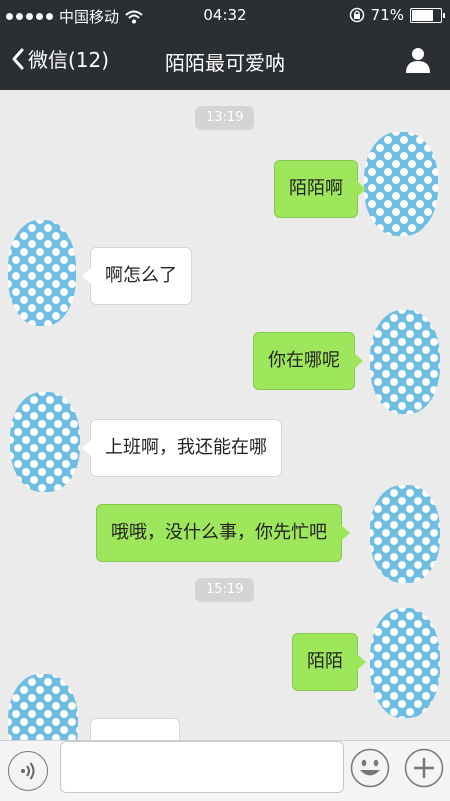  What do you see at coordinates (137, 276) in the screenshot?
I see `message-bubble-received: 啊怎么了` at bounding box center [137, 276].